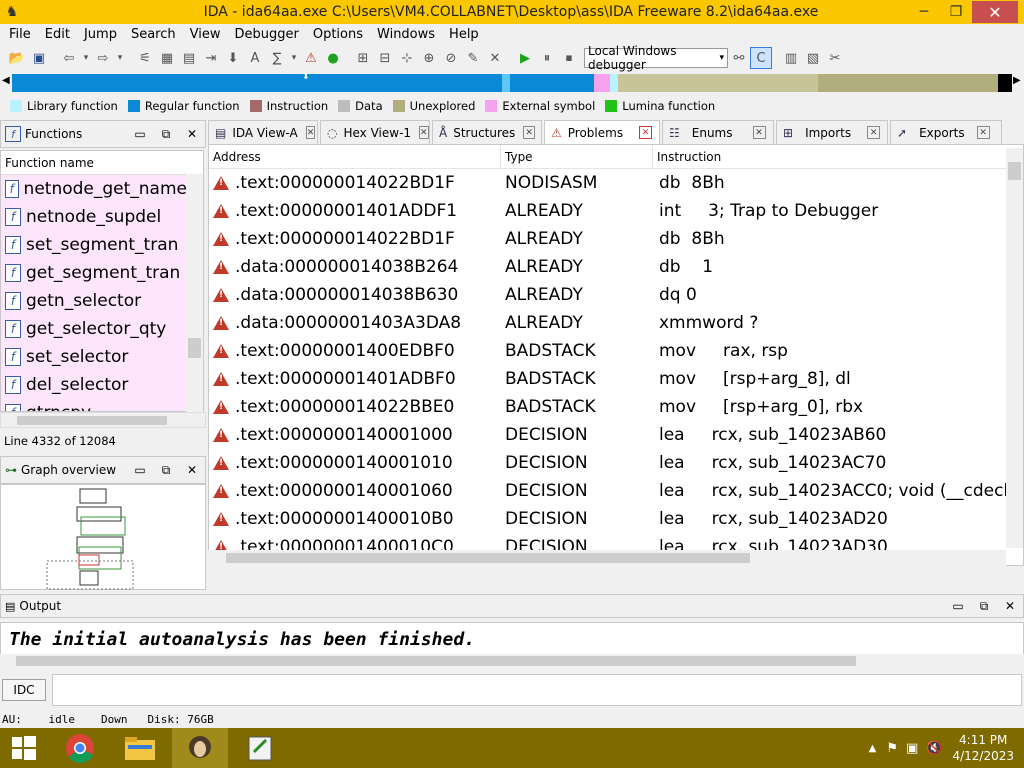 This screenshot has height=768, width=1024. What do you see at coordinates (355, 156) in the screenshot?
I see `column-address: Address` at bounding box center [355, 156].